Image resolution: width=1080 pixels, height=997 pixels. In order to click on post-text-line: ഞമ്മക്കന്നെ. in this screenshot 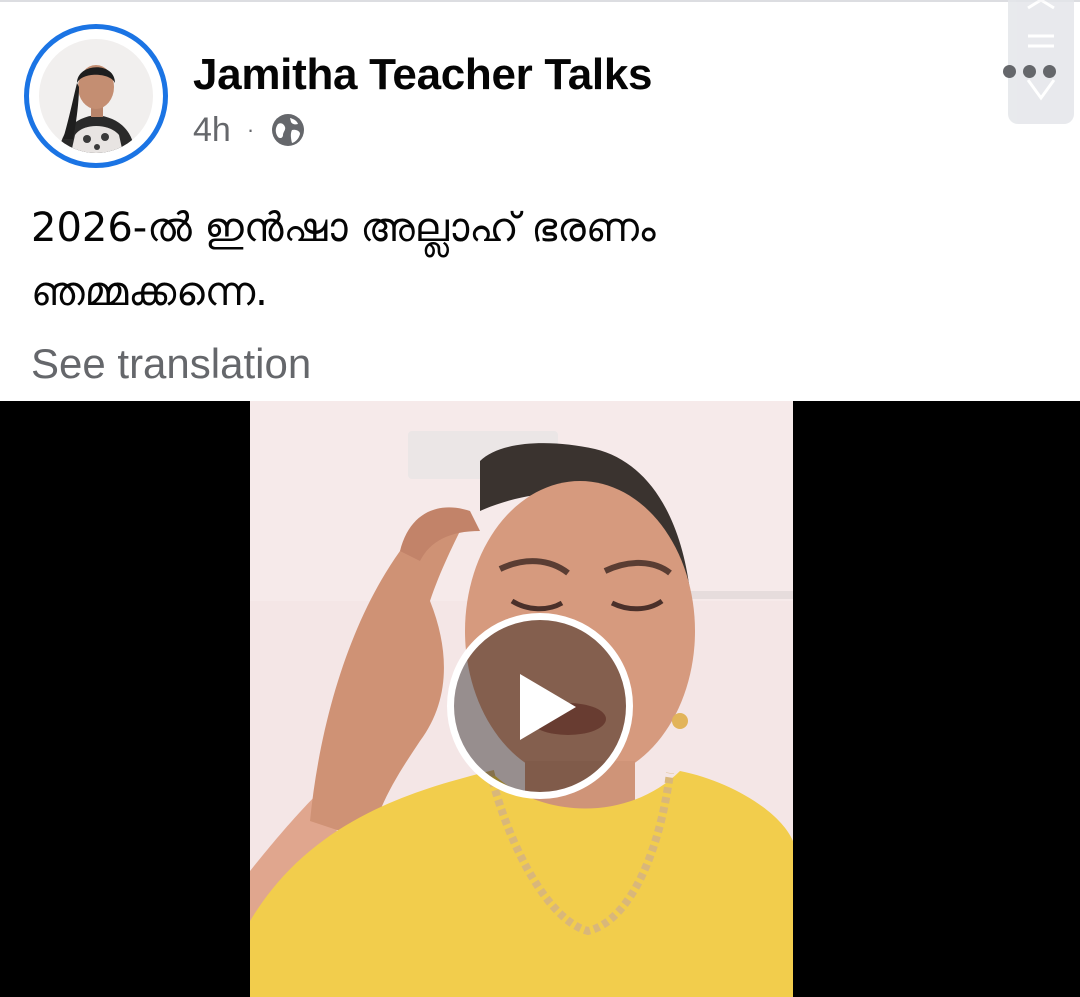, I will do `click(149, 292)`.